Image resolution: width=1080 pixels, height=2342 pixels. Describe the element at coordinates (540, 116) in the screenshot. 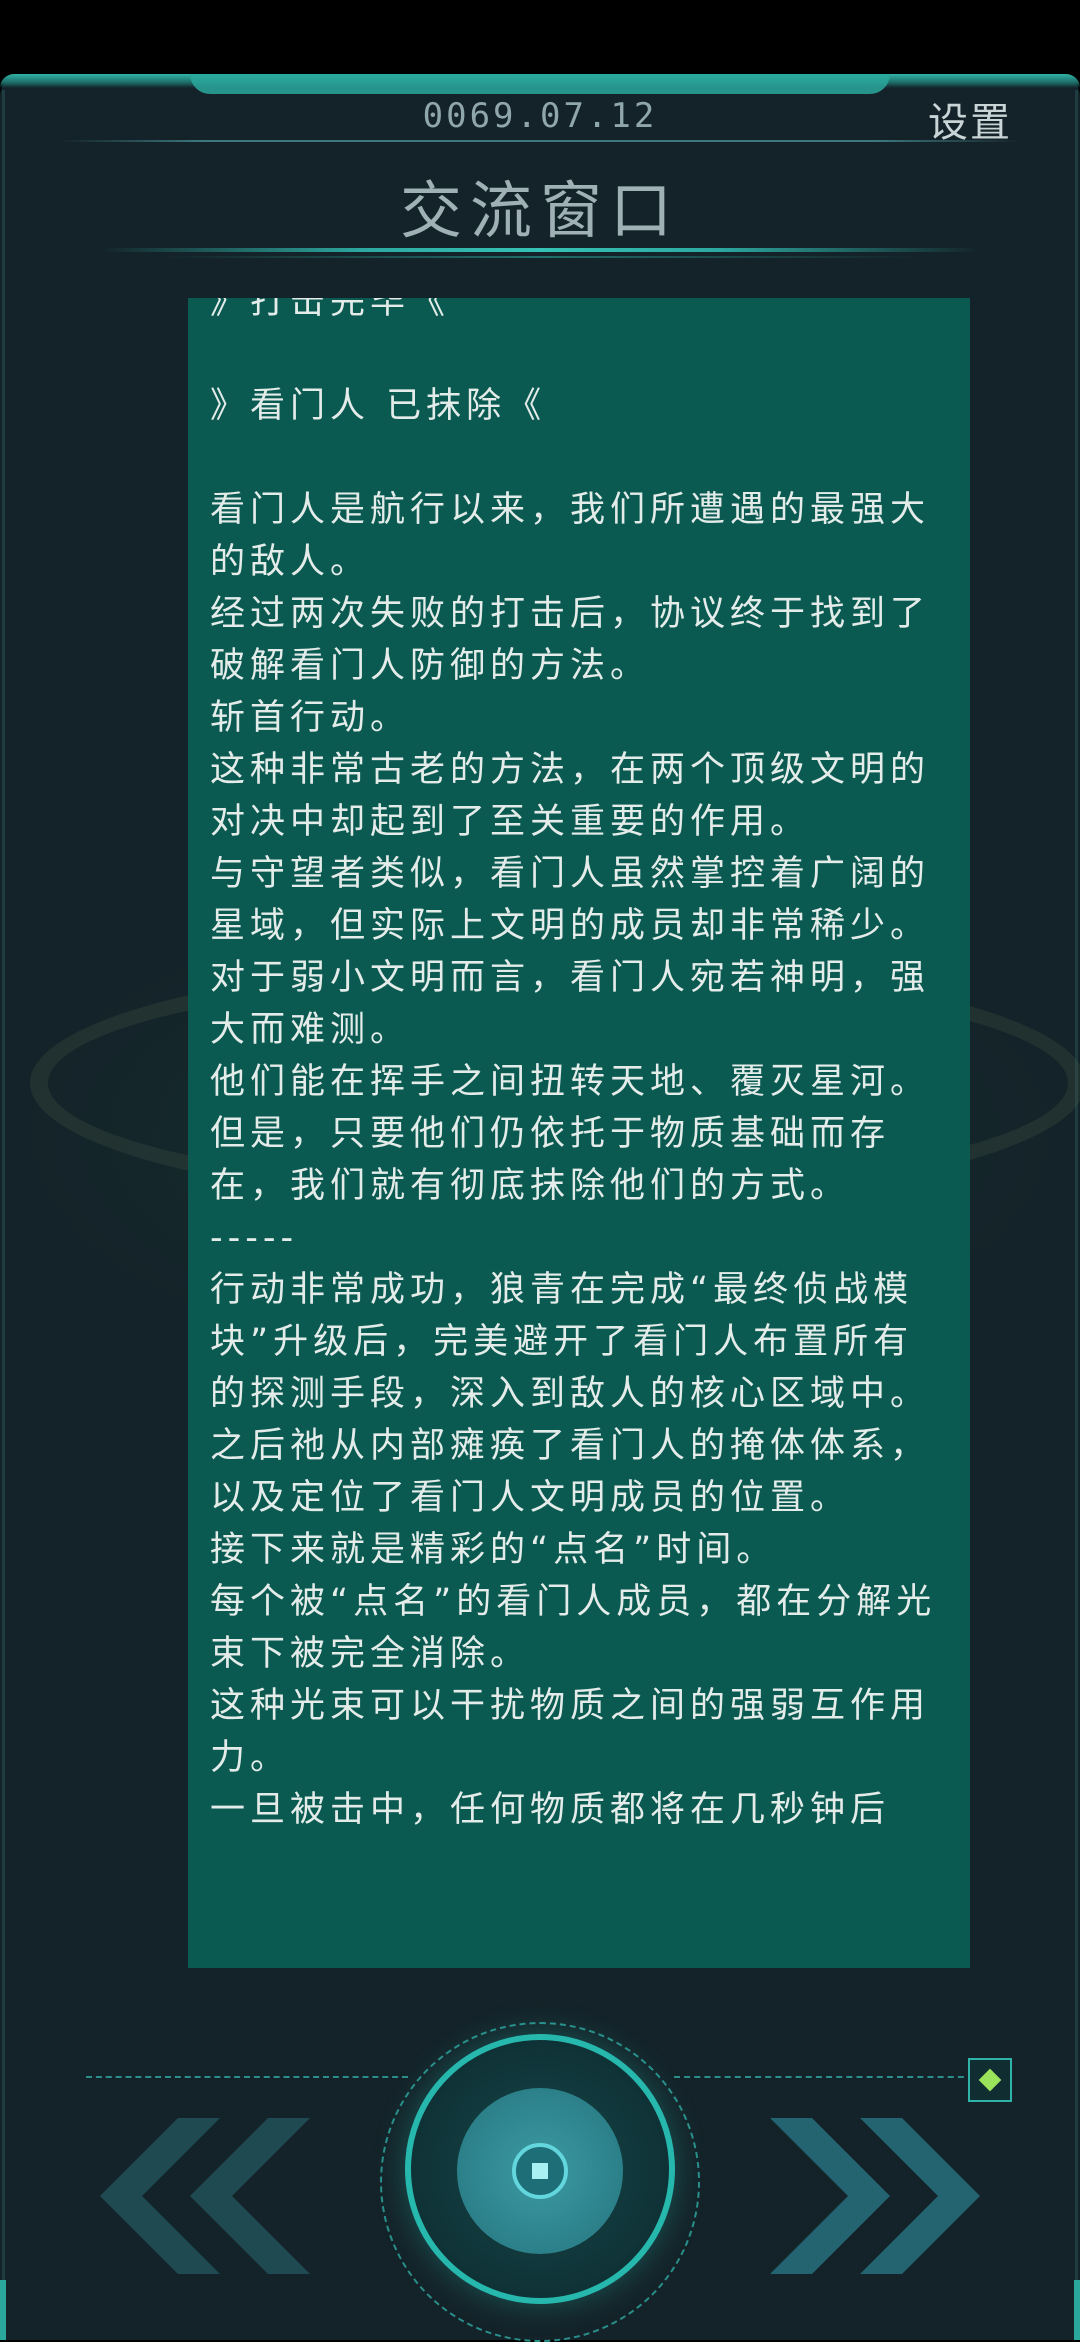

I see `date-label: 0069.07.12` at that location.